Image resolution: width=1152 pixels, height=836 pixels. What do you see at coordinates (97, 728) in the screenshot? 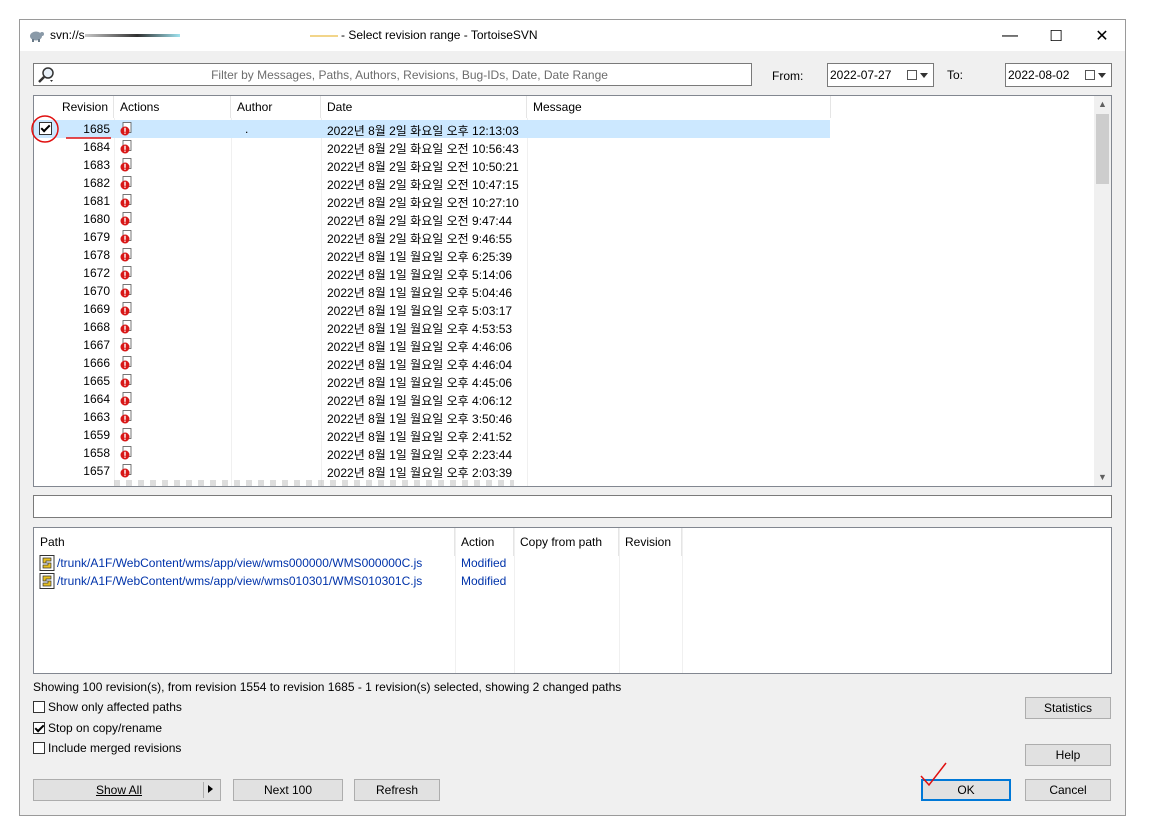
I see `stop-on-copy-checkbox: Stop on copy/rename` at bounding box center [97, 728].